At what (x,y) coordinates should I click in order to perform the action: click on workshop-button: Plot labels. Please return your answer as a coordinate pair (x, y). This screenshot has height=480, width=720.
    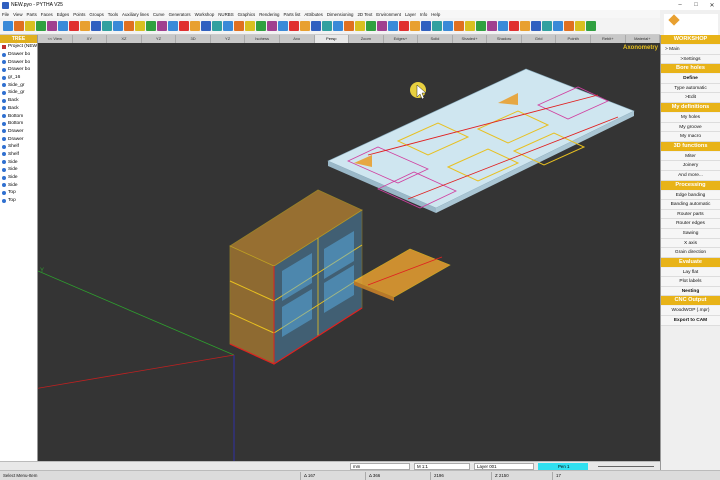
    Looking at the image, I should click on (690, 282).